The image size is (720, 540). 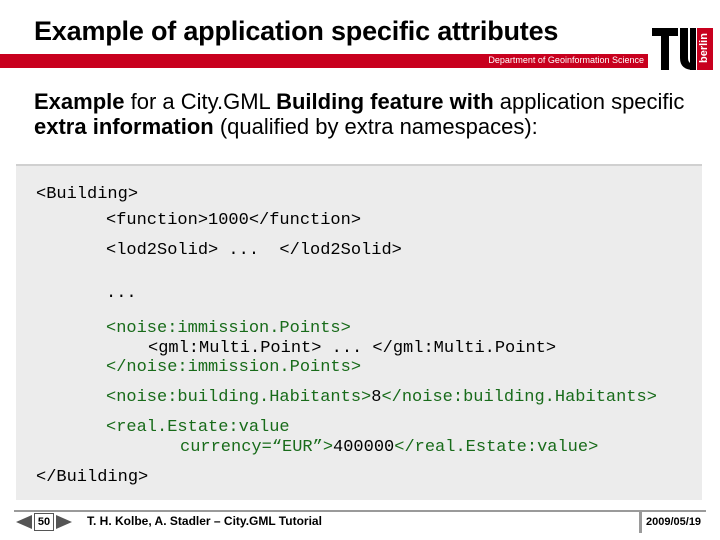 I want to click on intro-part-2: for a City.GML, so click(x=200, y=101).